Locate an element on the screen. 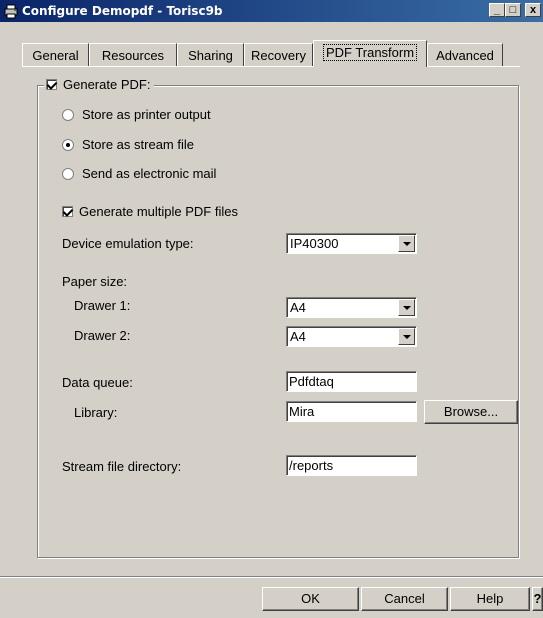 The image size is (543, 618). minimize-button: _ is located at coordinates (497, 10).